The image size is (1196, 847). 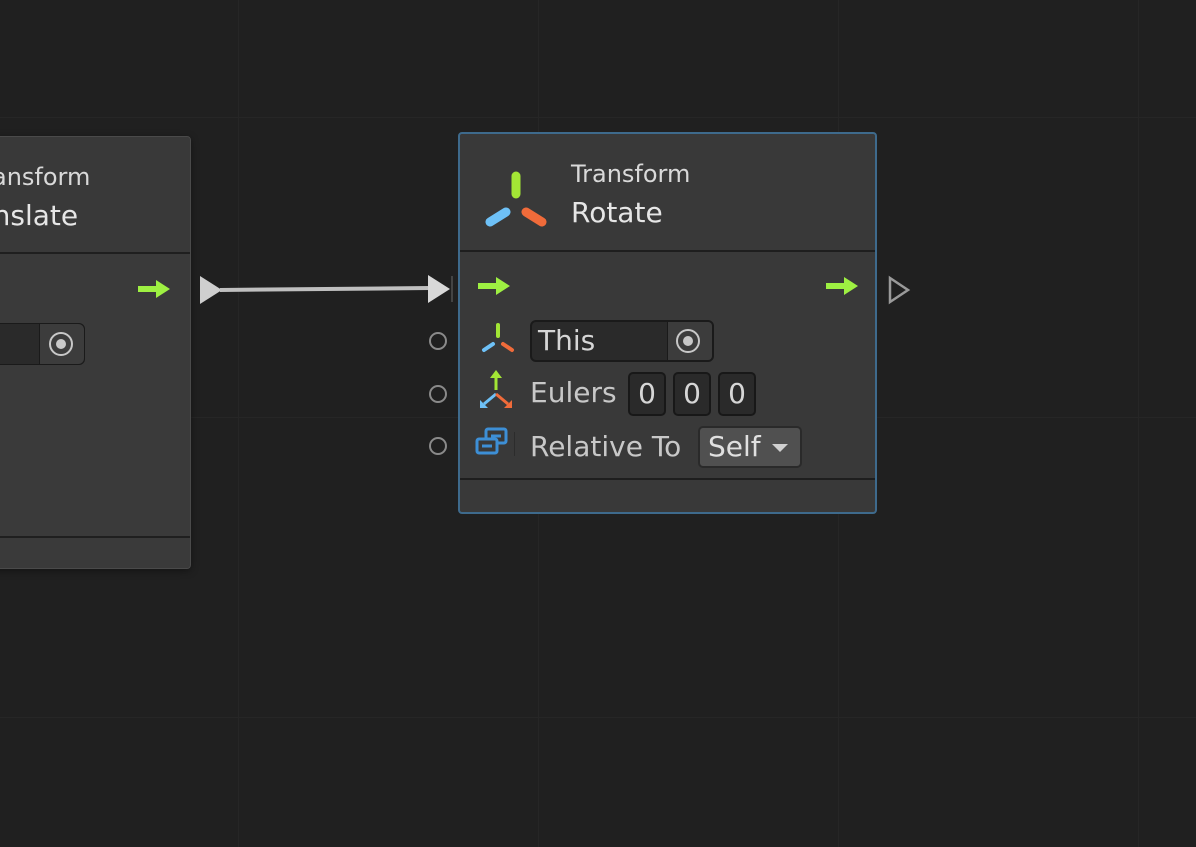 What do you see at coordinates (617, 212) in the screenshot?
I see `node-title: Rotate` at bounding box center [617, 212].